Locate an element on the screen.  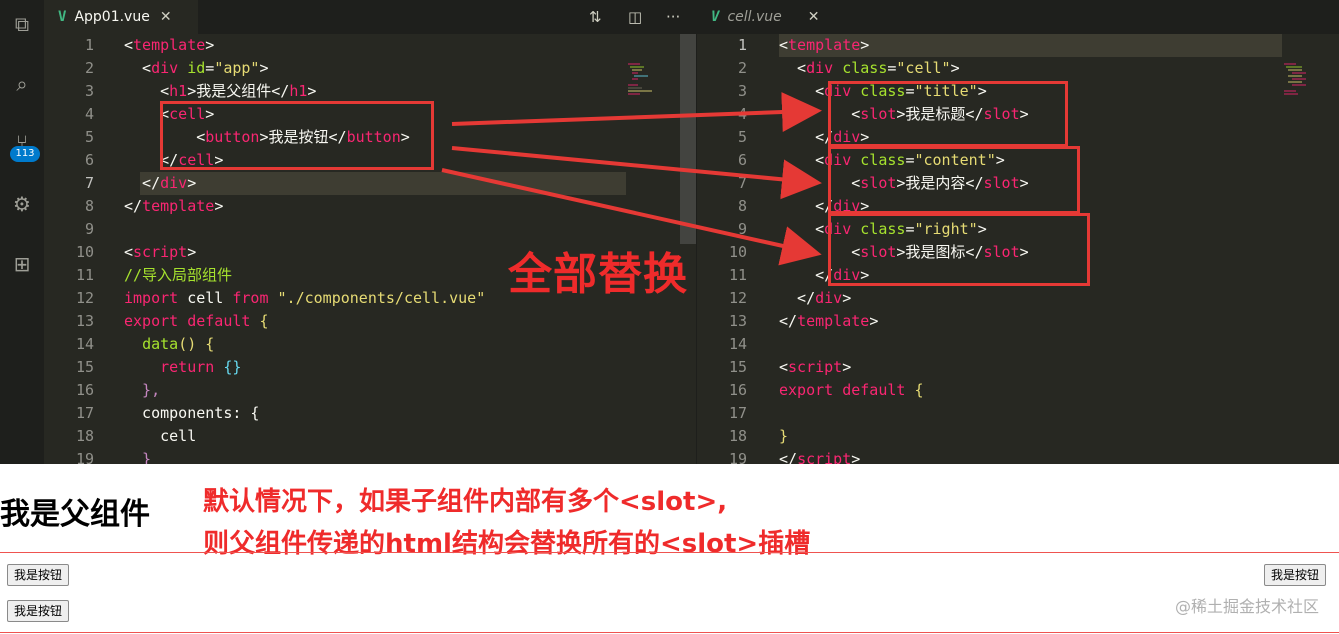
highlight-box-cell is located at coordinates (297, 135).